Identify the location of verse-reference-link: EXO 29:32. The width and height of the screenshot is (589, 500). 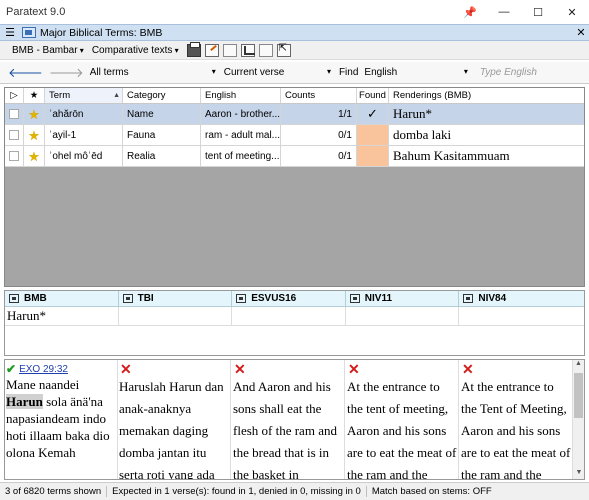
(43, 369).